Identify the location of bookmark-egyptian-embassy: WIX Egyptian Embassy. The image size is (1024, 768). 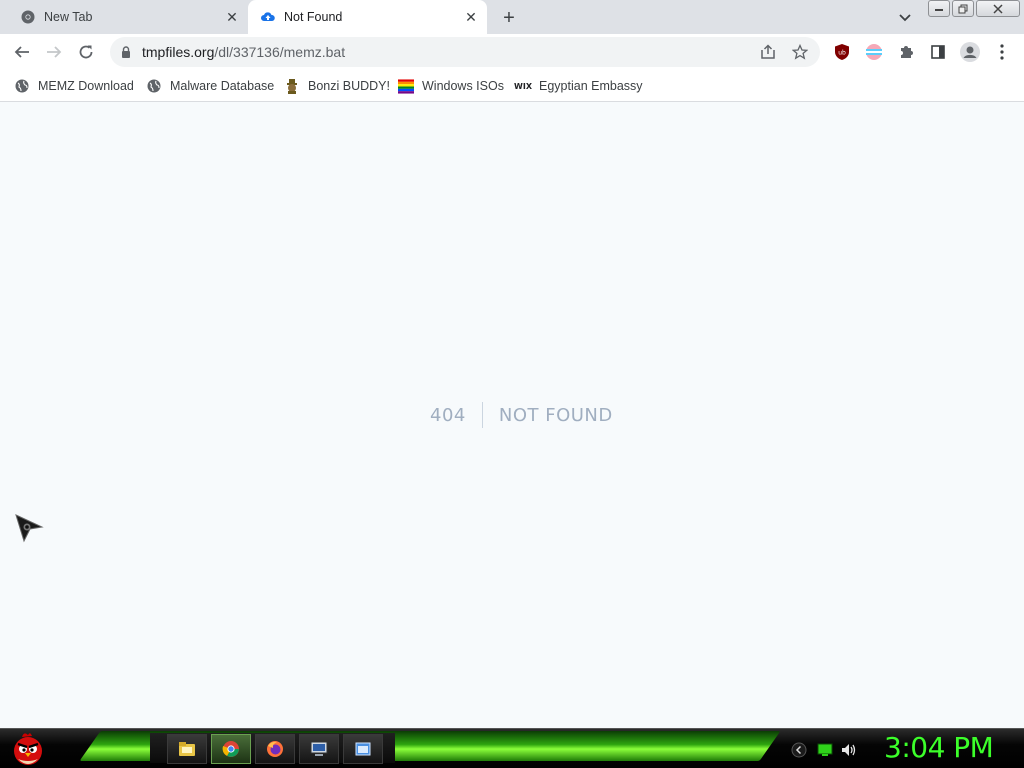
(578, 86).